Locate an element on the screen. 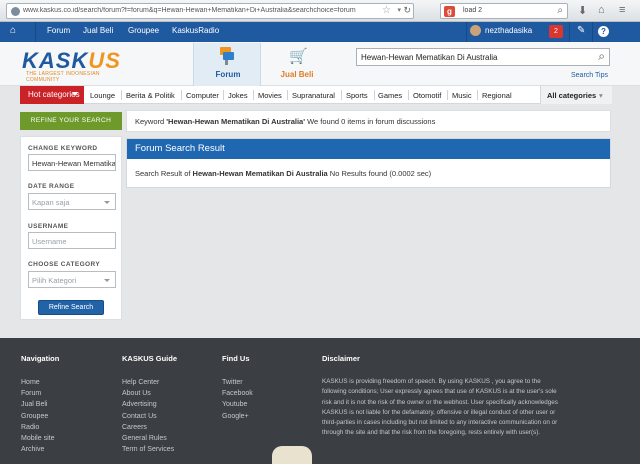 The height and width of the screenshot is (464, 640). user-menu: nezthadasika is located at coordinates (501, 30).